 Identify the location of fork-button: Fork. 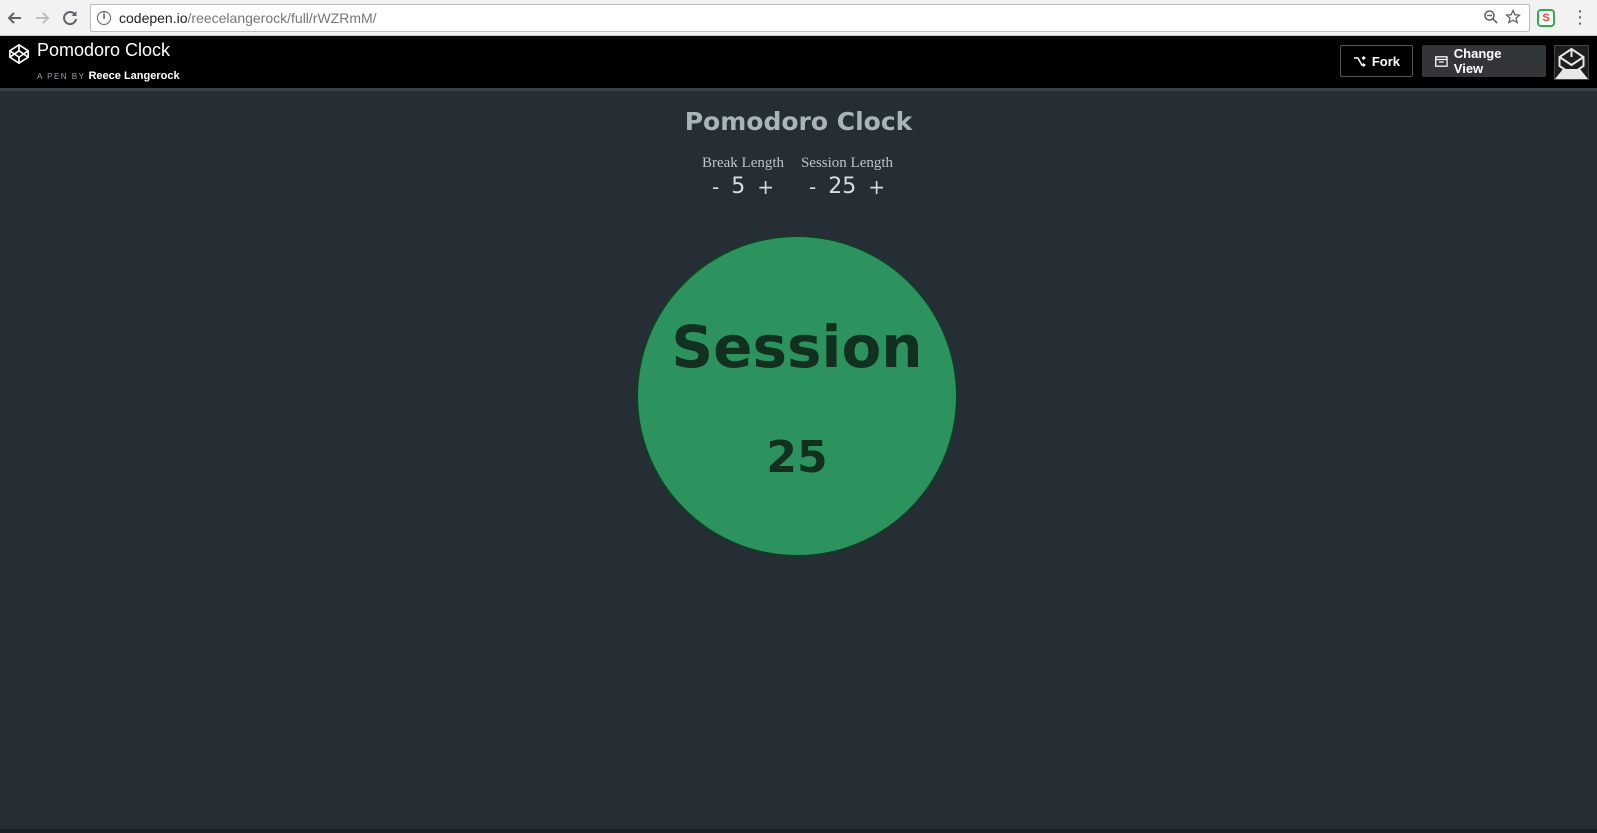
(1376, 61).